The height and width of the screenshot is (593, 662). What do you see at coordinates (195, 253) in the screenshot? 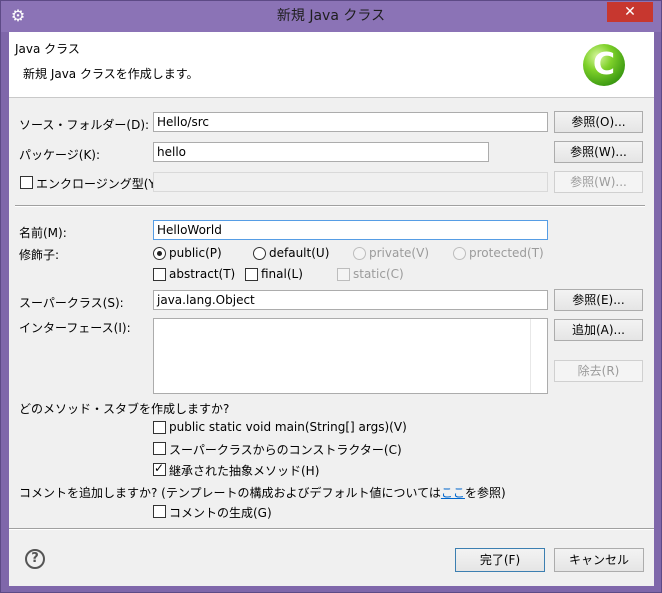
I see `public-radio-label: public(P)` at bounding box center [195, 253].